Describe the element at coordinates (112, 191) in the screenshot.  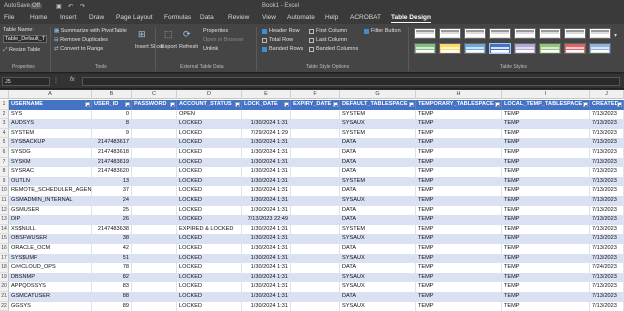
I see `table-cell: 37` at that location.